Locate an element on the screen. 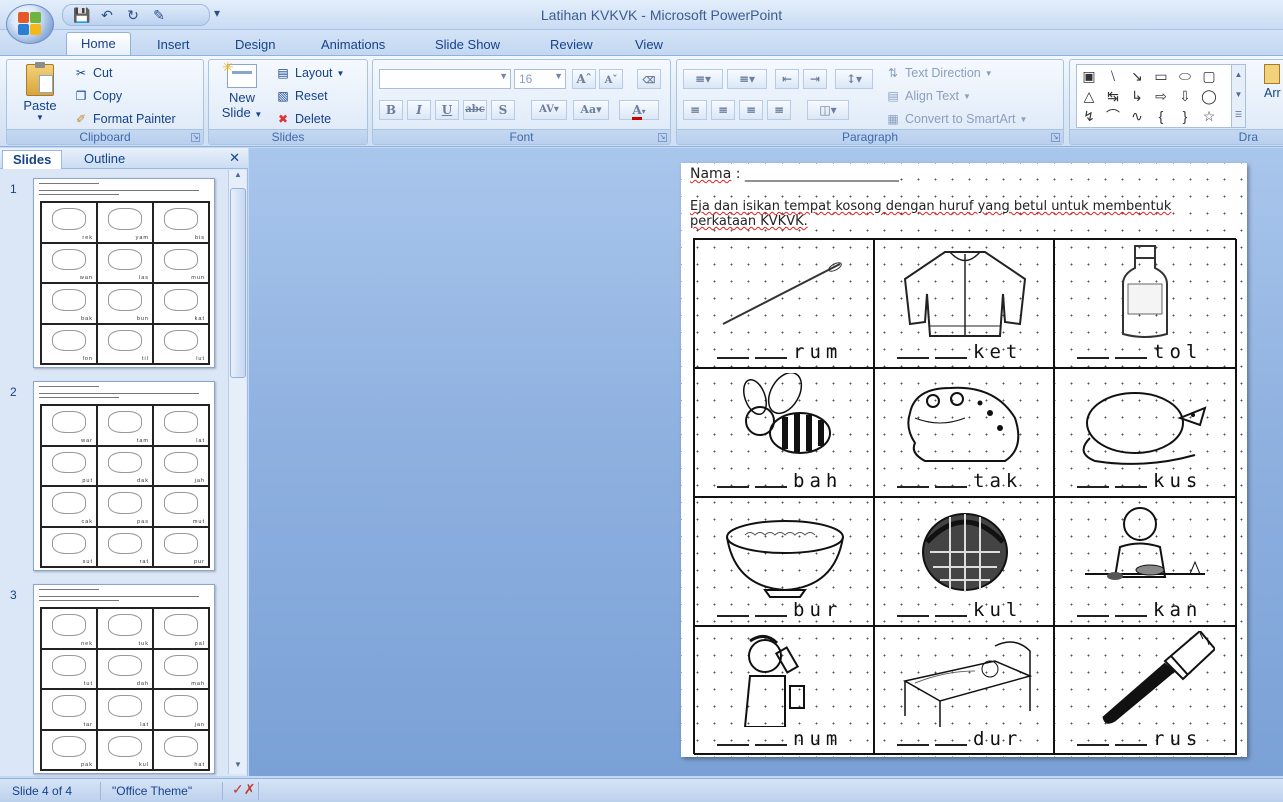 Image resolution: width=1283 pixels, height=802 pixels. theme-name: "Office Theme" is located at coordinates (152, 791).